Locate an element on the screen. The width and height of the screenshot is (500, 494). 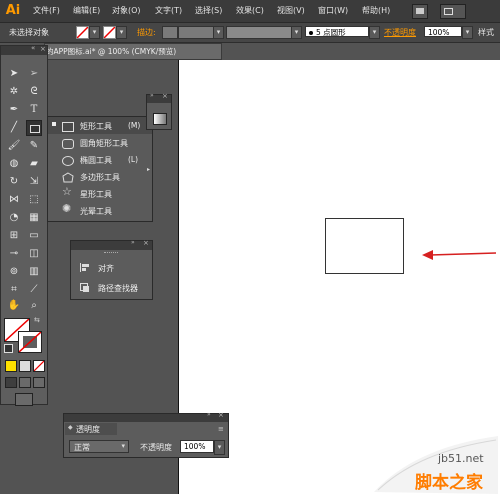
pencil-tool-icon: ✎ is located at coordinates (34, 146).